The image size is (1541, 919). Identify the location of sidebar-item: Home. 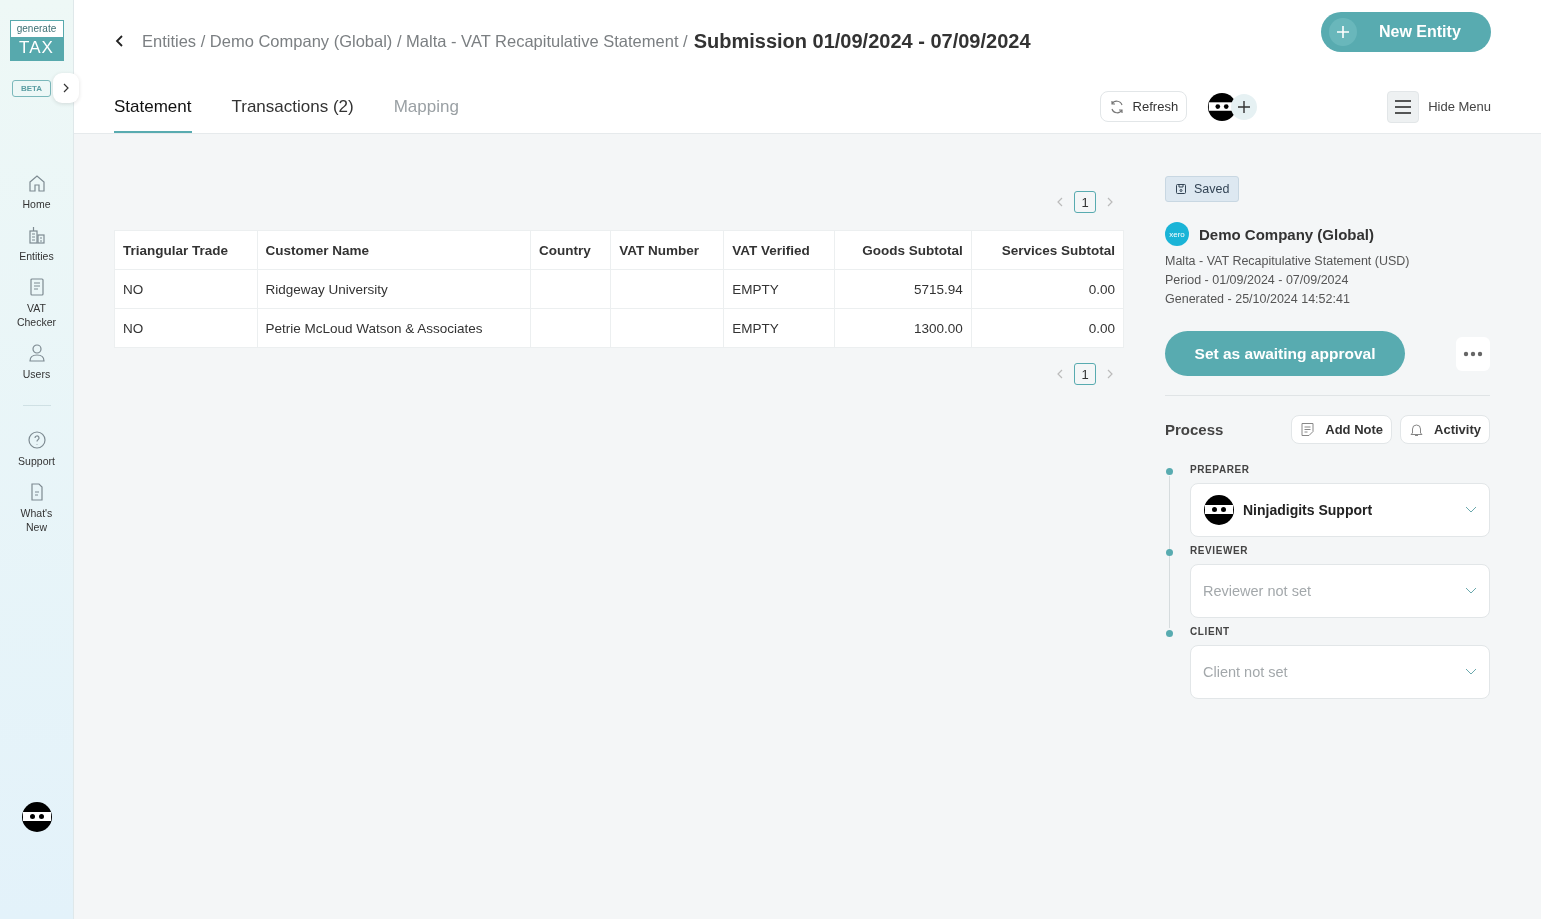
(36, 192).